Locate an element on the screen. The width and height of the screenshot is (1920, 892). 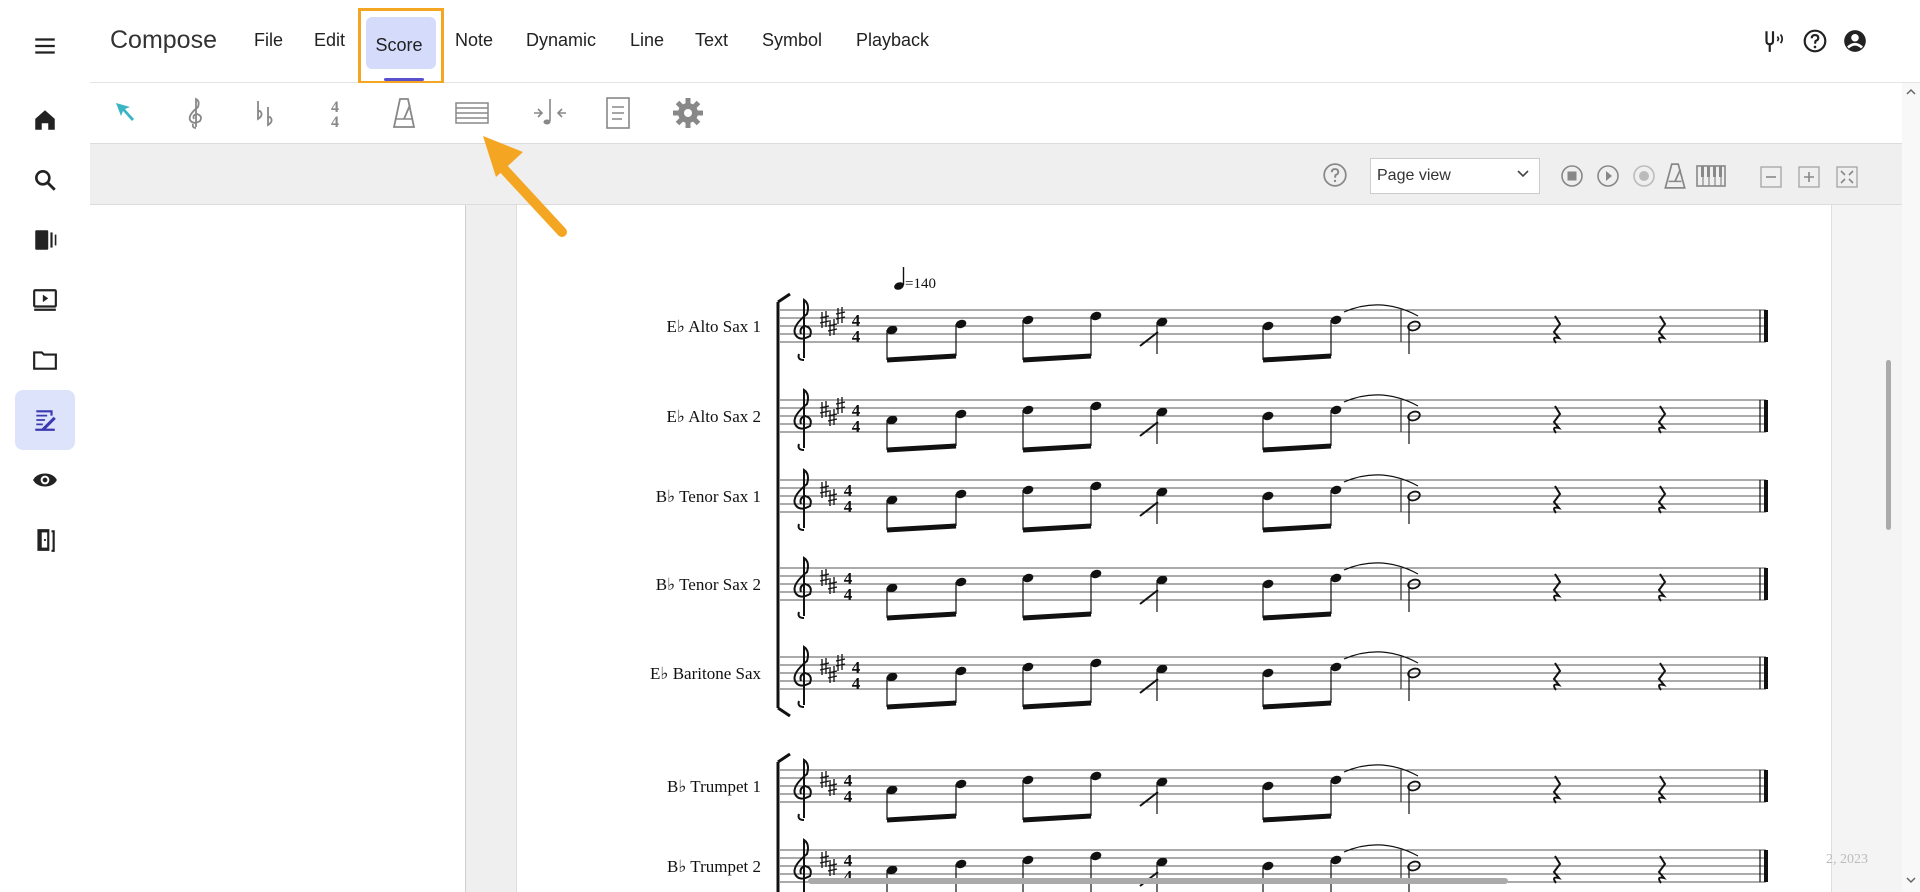
instrument-name: E♭ Alto Sax 1 is located at coordinates (714, 326).